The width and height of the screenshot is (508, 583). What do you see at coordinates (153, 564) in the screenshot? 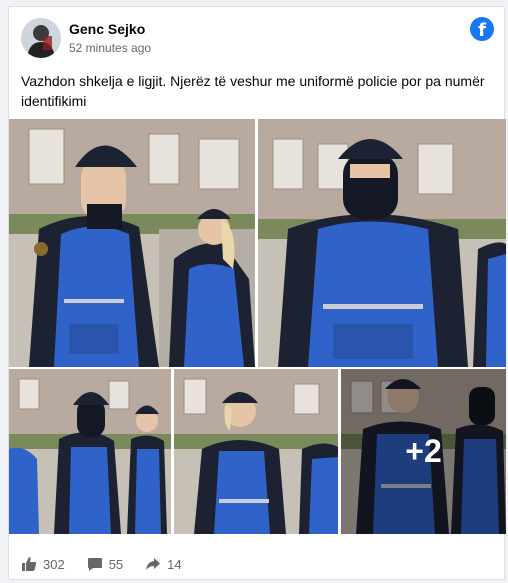
I see `share-icon` at bounding box center [153, 564].